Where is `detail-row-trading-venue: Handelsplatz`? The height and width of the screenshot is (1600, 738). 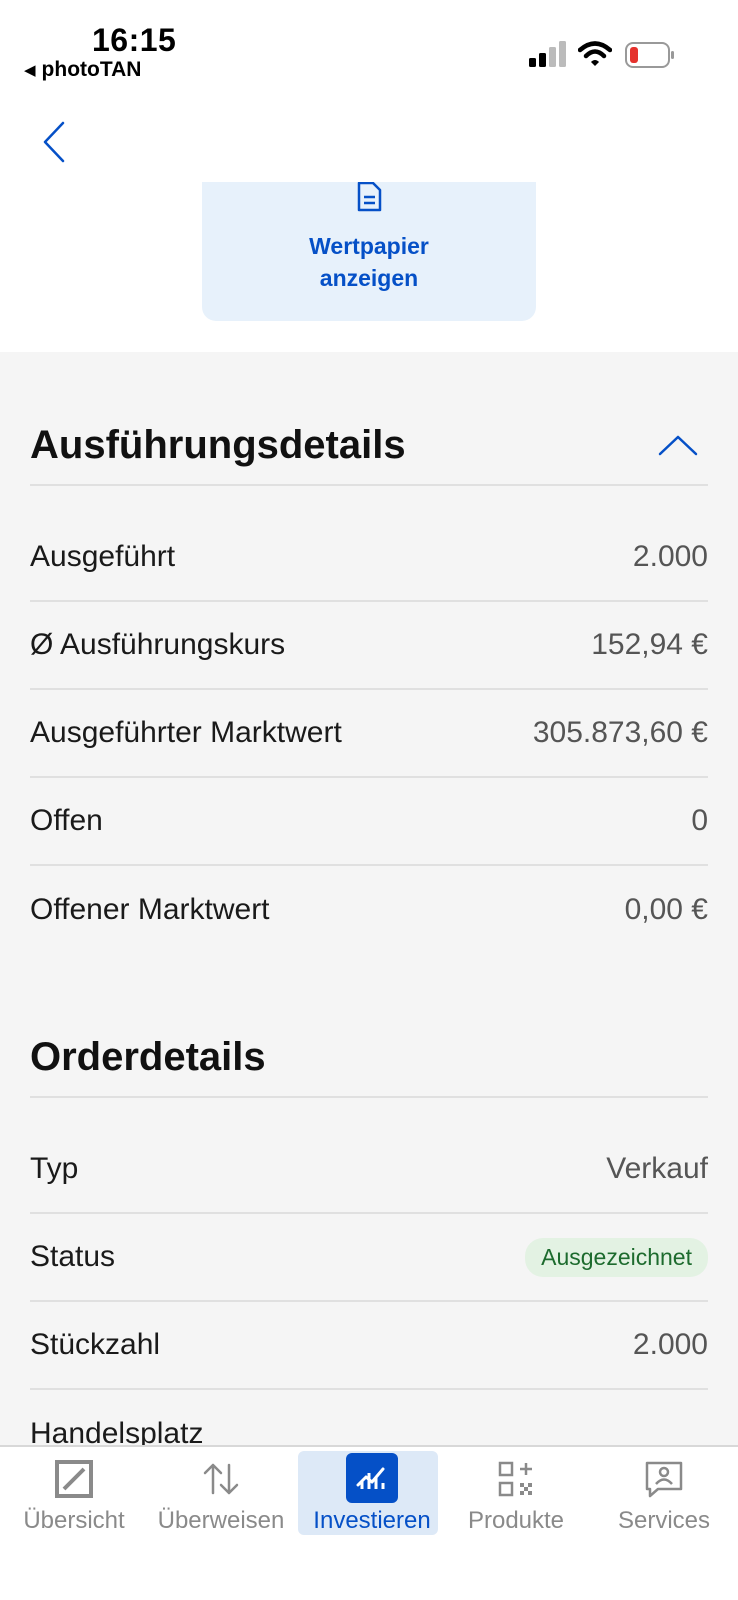
detail-row-trading-venue: Handelsplatz is located at coordinates (369, 1417).